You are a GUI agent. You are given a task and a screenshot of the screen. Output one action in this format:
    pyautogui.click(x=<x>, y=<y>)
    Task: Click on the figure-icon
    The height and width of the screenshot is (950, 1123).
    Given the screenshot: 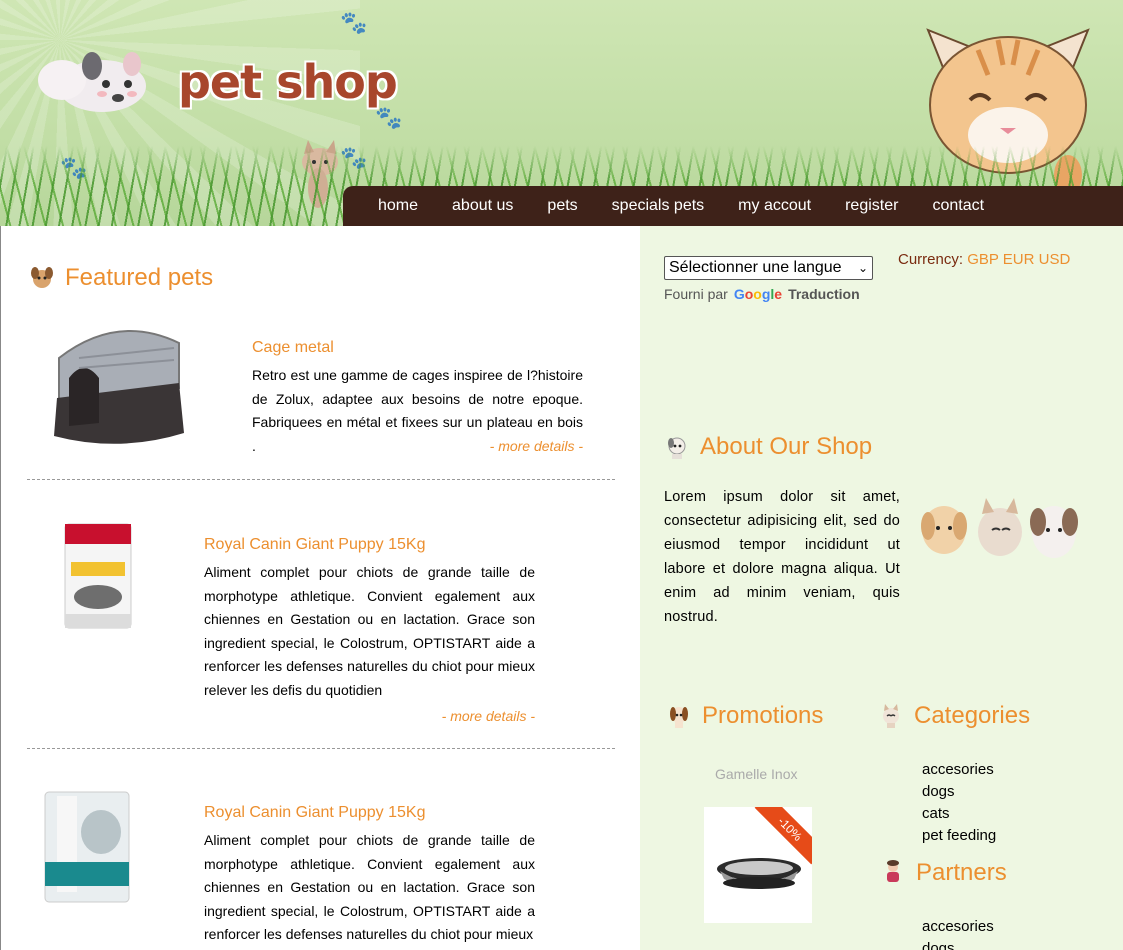 What is the action you would take?
    pyautogui.click(x=893, y=871)
    